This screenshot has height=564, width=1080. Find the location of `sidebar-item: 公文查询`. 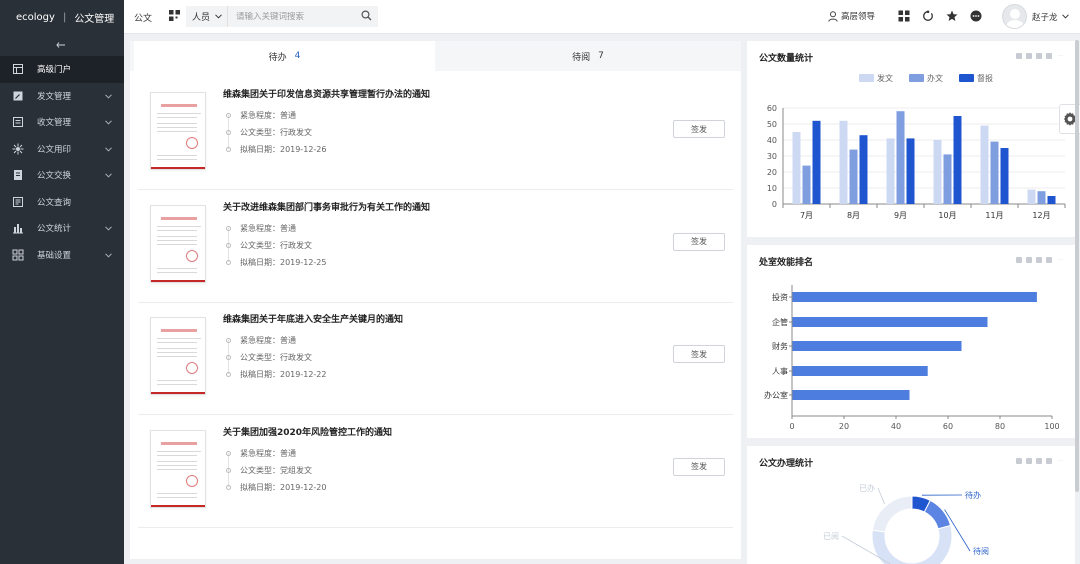

sidebar-item: 公文查询 is located at coordinates (62, 202).